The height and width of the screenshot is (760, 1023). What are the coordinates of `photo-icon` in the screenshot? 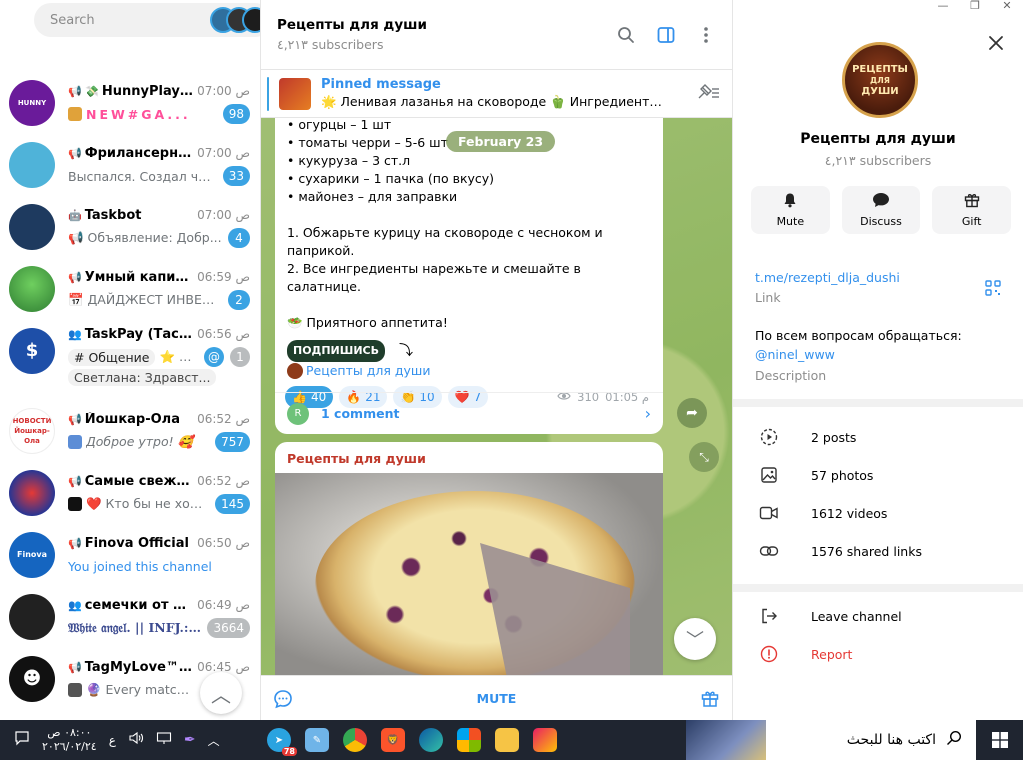 It's located at (769, 475).